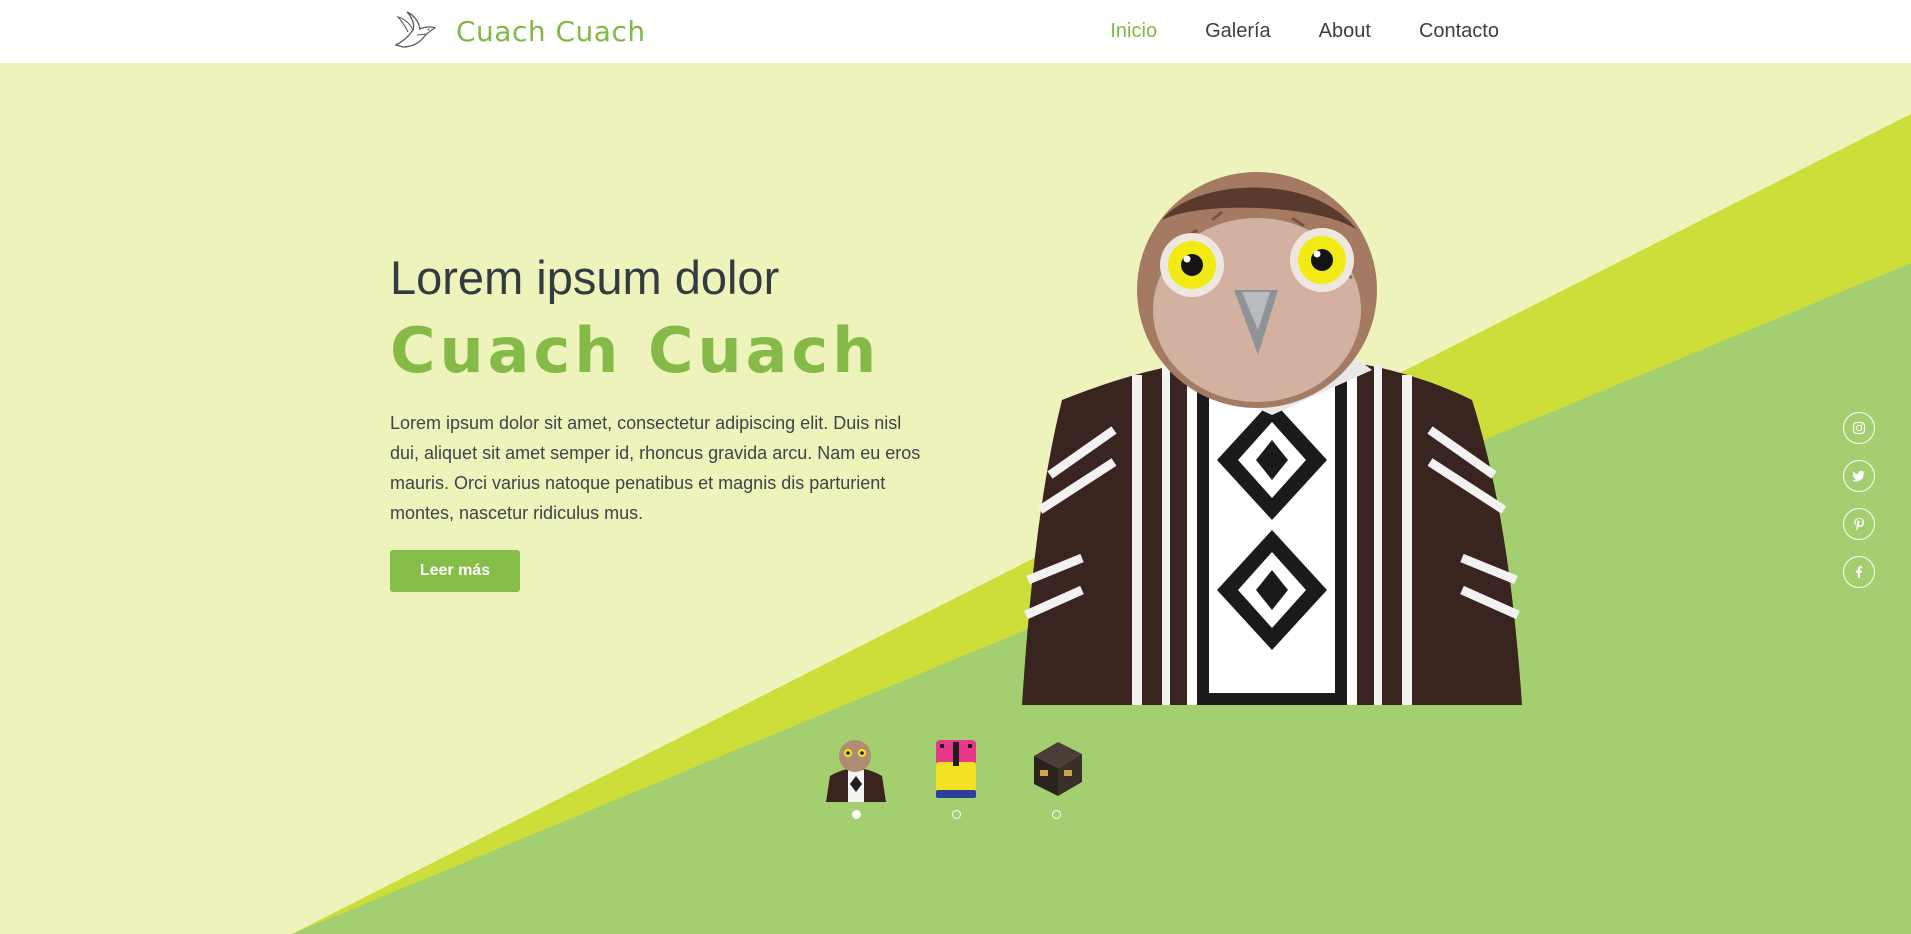 Image resolution: width=1911 pixels, height=934 pixels. I want to click on owl-poncho-thumbnail, so click(856, 771).